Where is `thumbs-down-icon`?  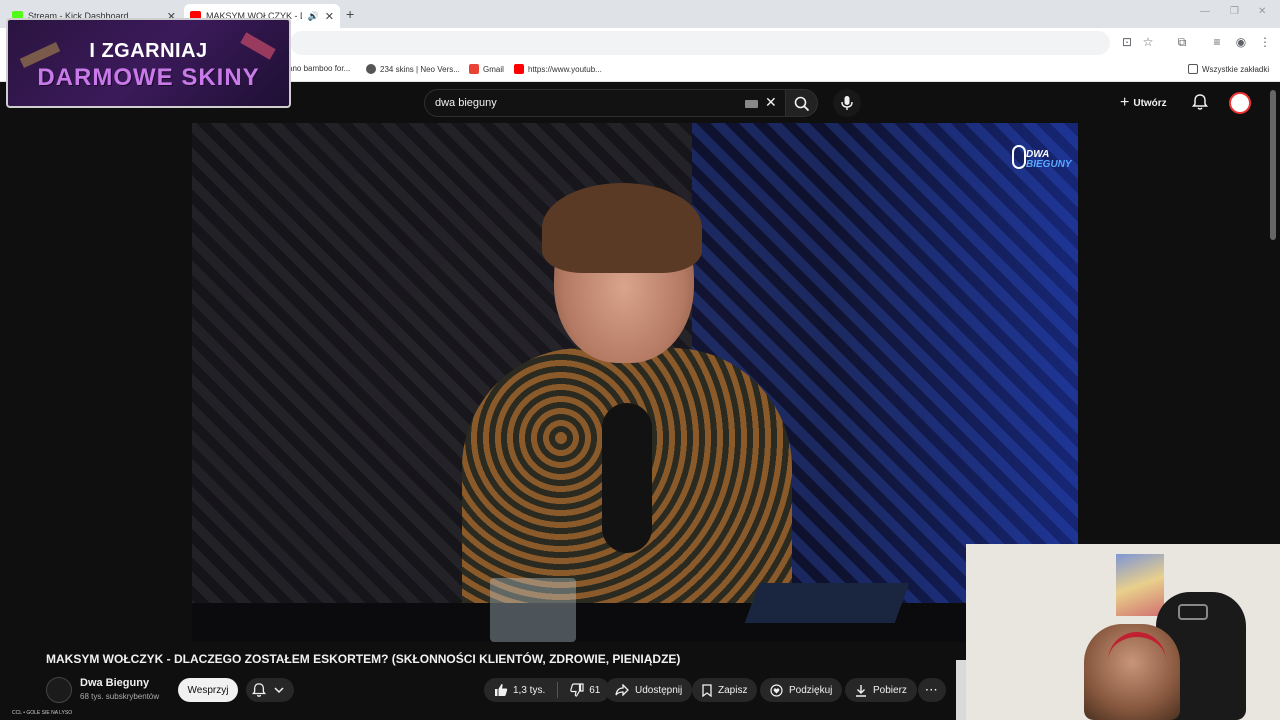 thumbs-down-icon is located at coordinates (577, 690).